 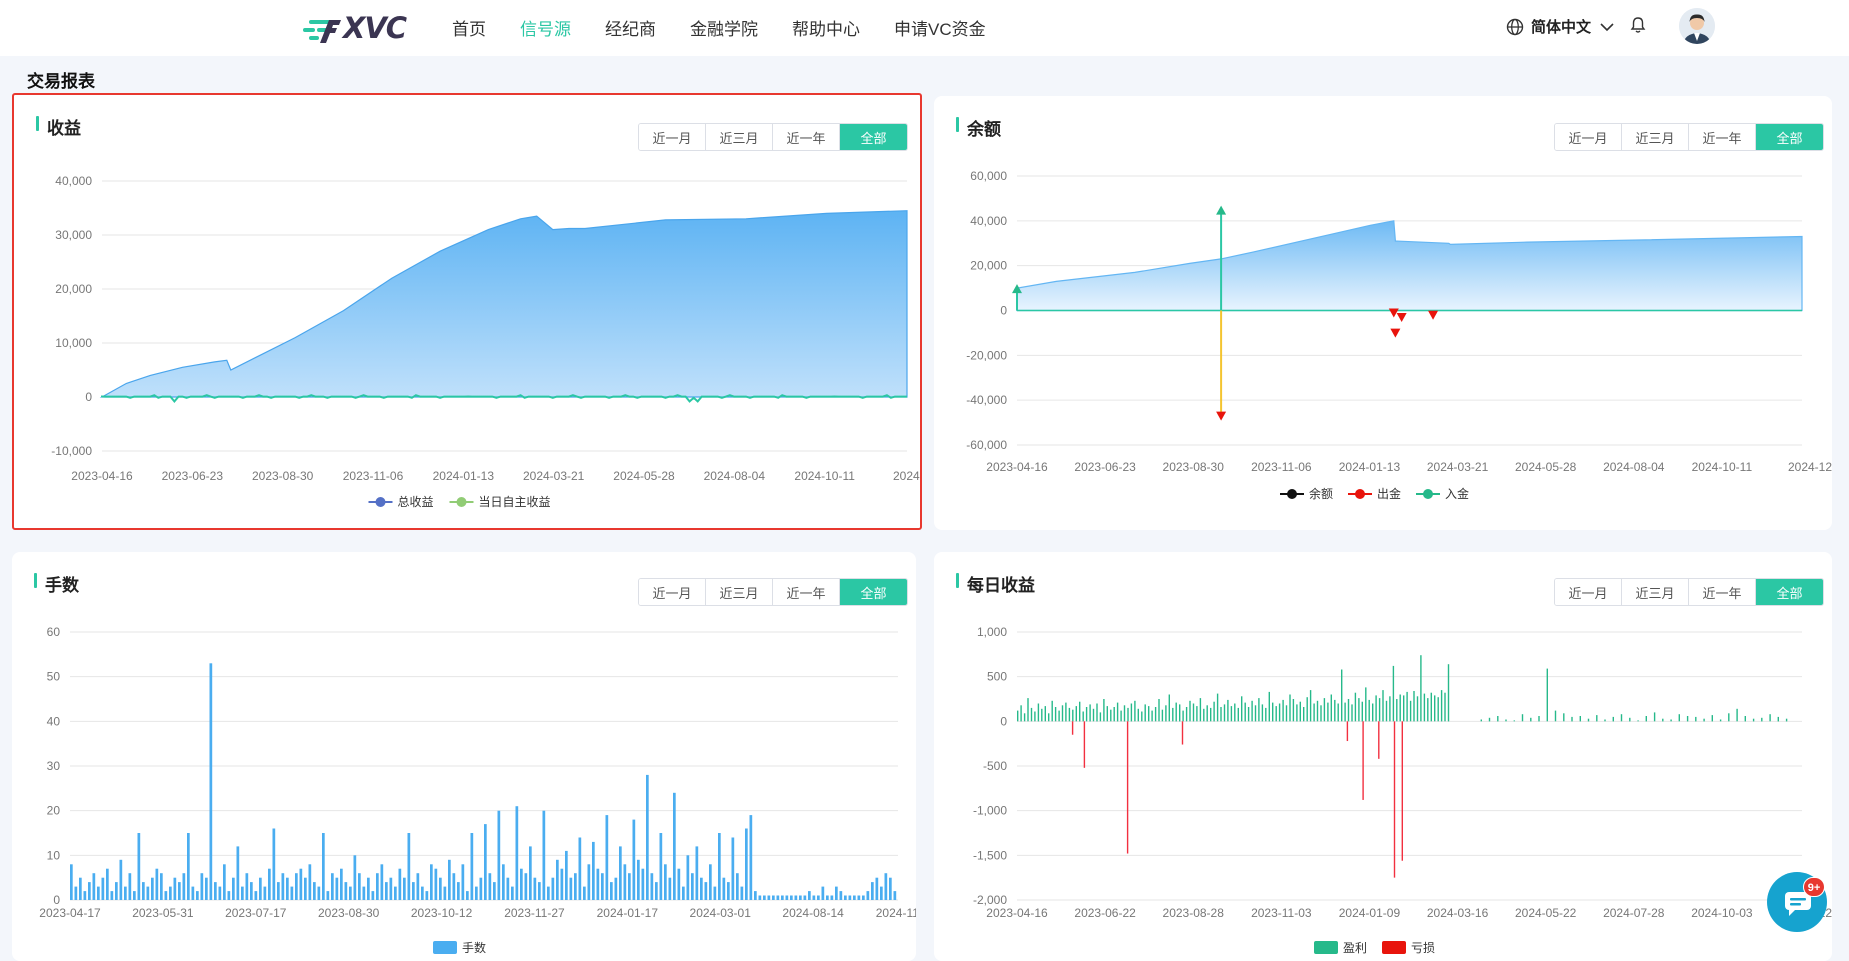 What do you see at coordinates (1292, 494) in the screenshot?
I see `legend-marker` at bounding box center [1292, 494].